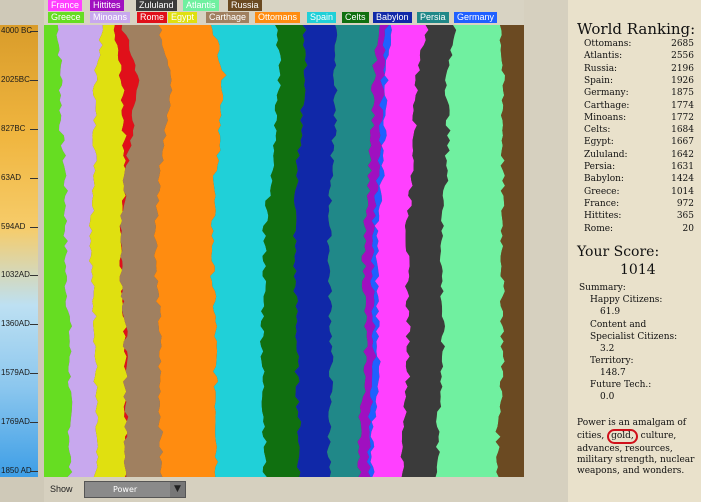 Image resolution: width=701 pixels, height=502 pixels. Describe the element at coordinates (355, 17) in the screenshot. I see `legend-item-celts: Celts` at that location.